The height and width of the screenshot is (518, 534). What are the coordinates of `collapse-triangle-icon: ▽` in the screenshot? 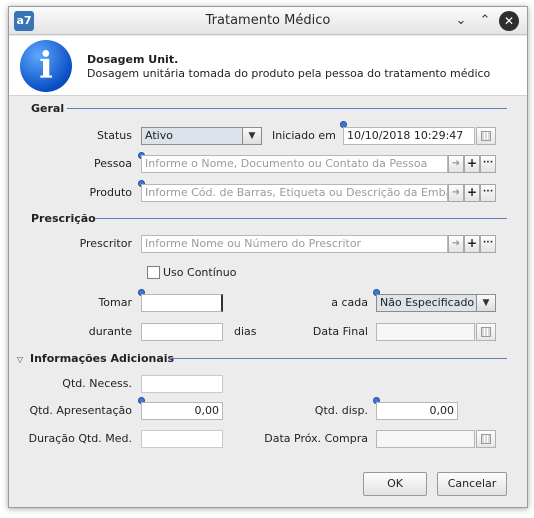 It's located at (20, 359).